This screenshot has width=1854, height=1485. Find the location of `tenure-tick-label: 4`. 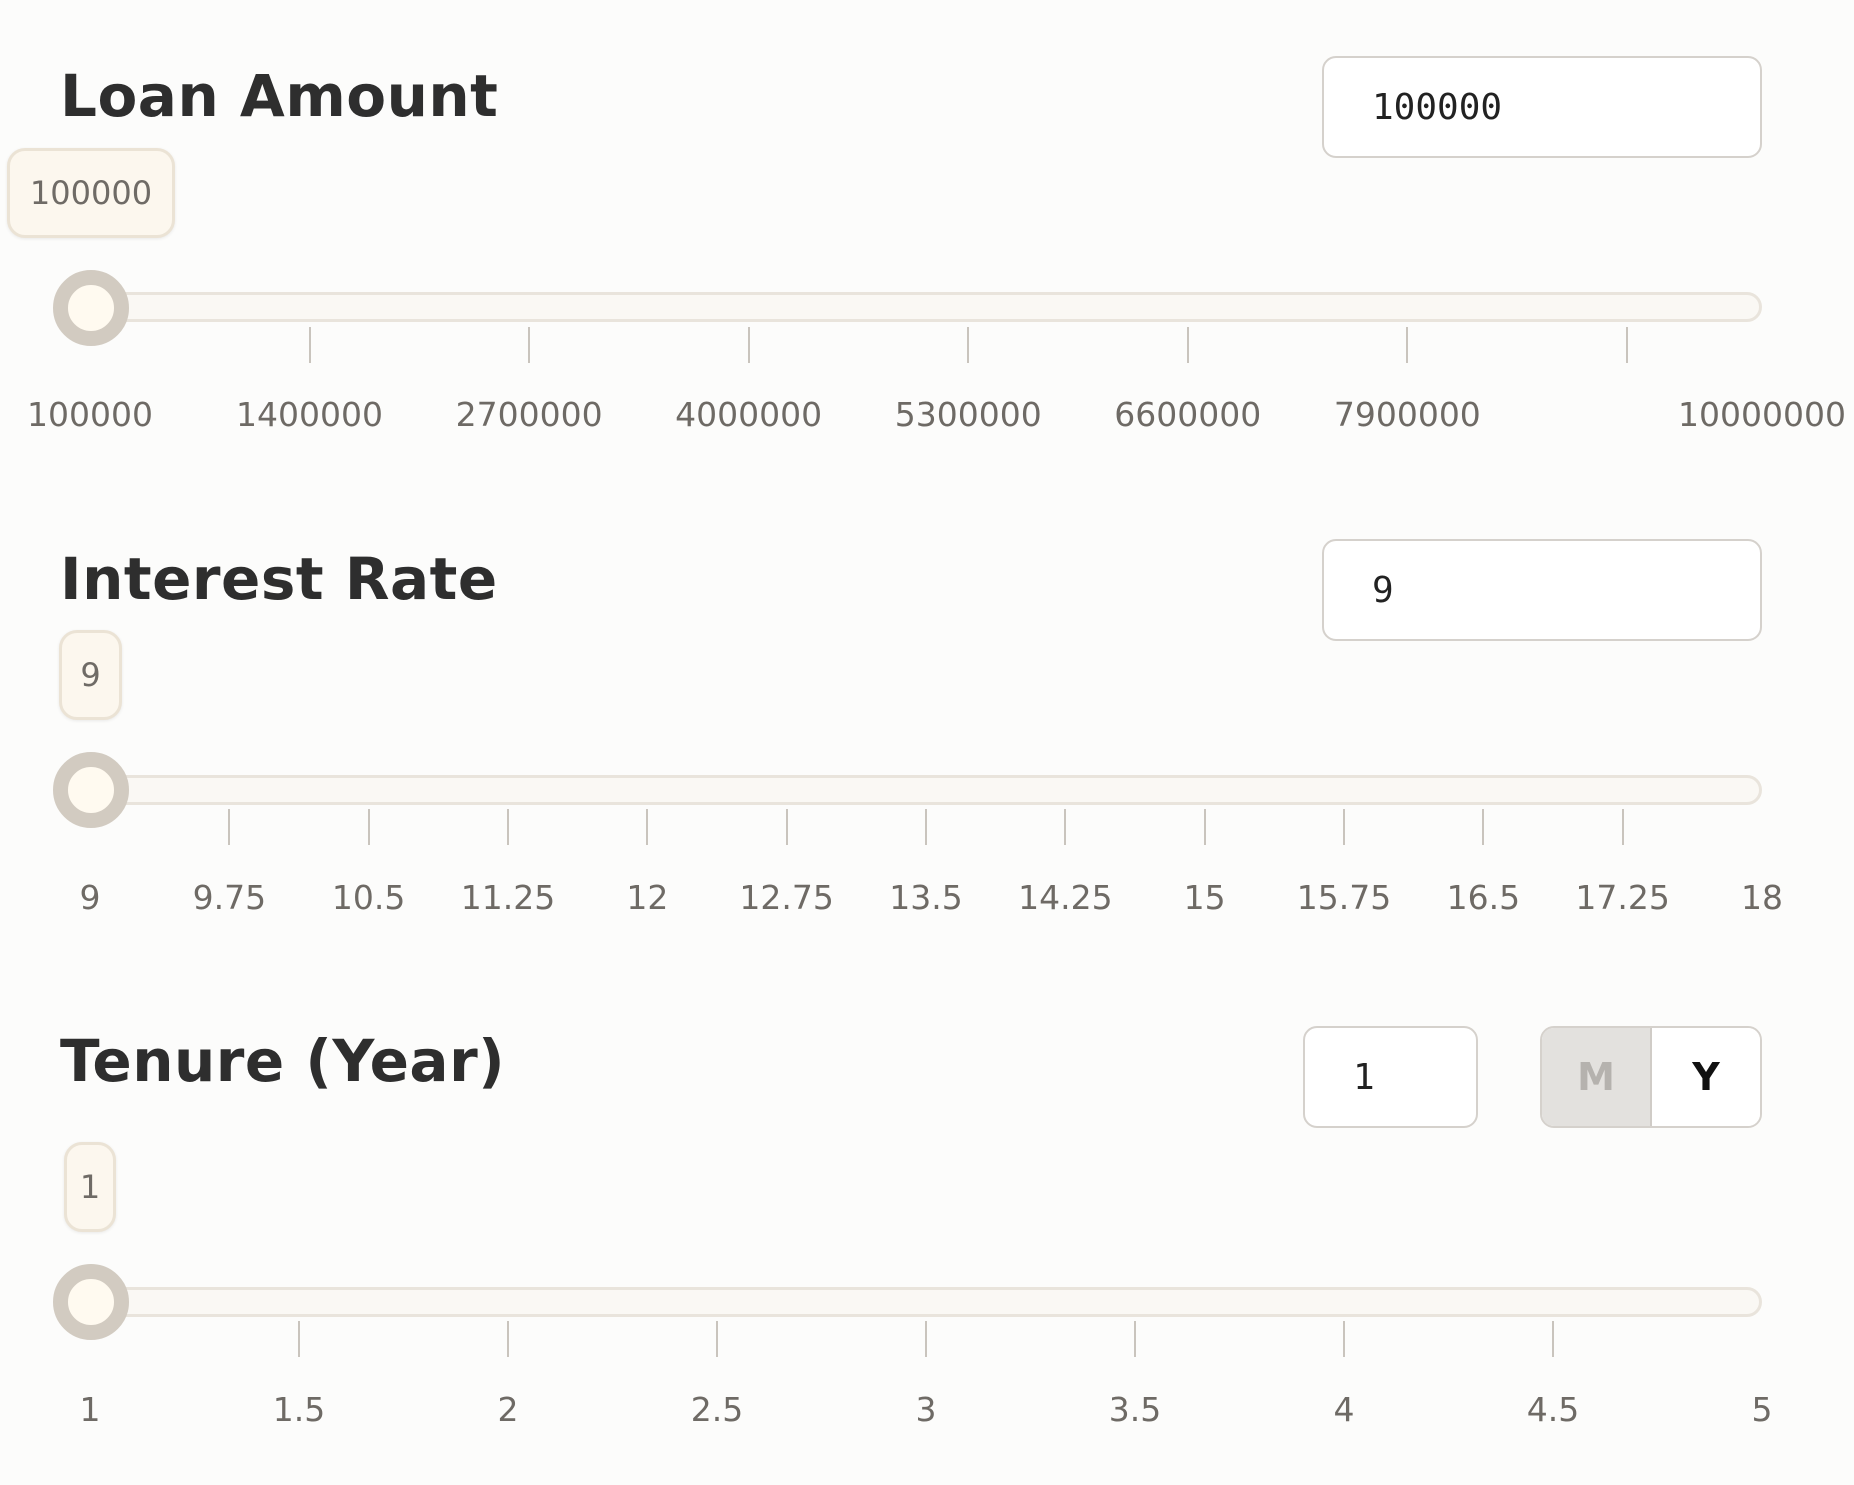

tenure-tick-label: 4 is located at coordinates (1344, 1409).